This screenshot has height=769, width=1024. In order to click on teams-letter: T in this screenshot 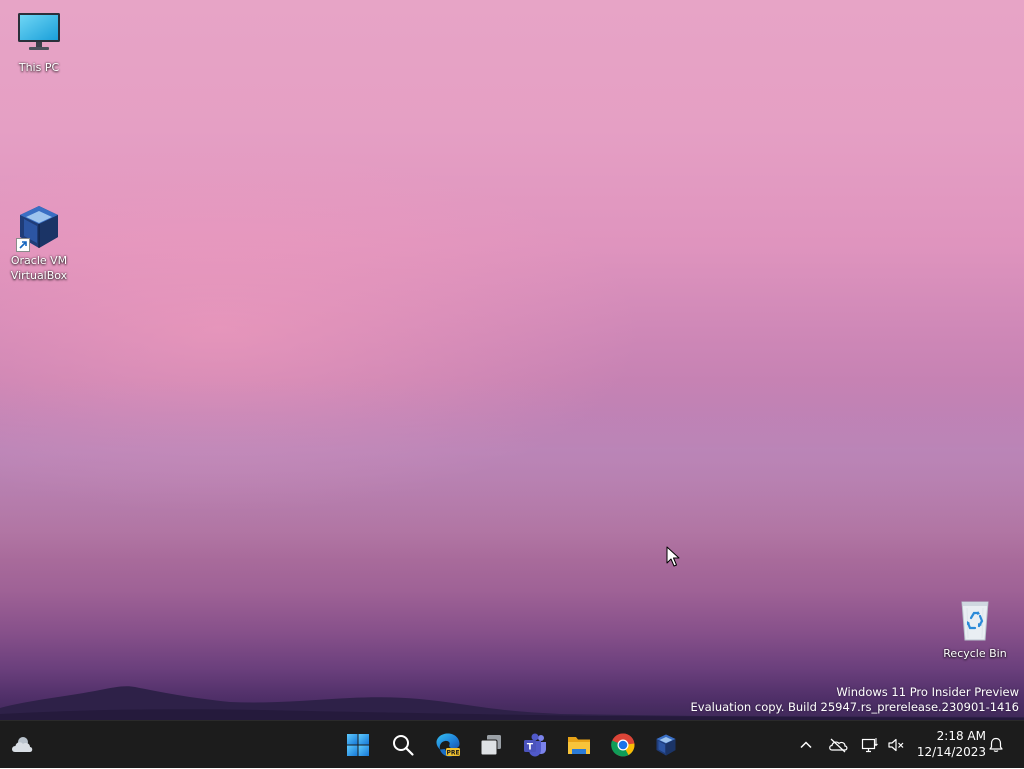, I will do `click(530, 748)`.